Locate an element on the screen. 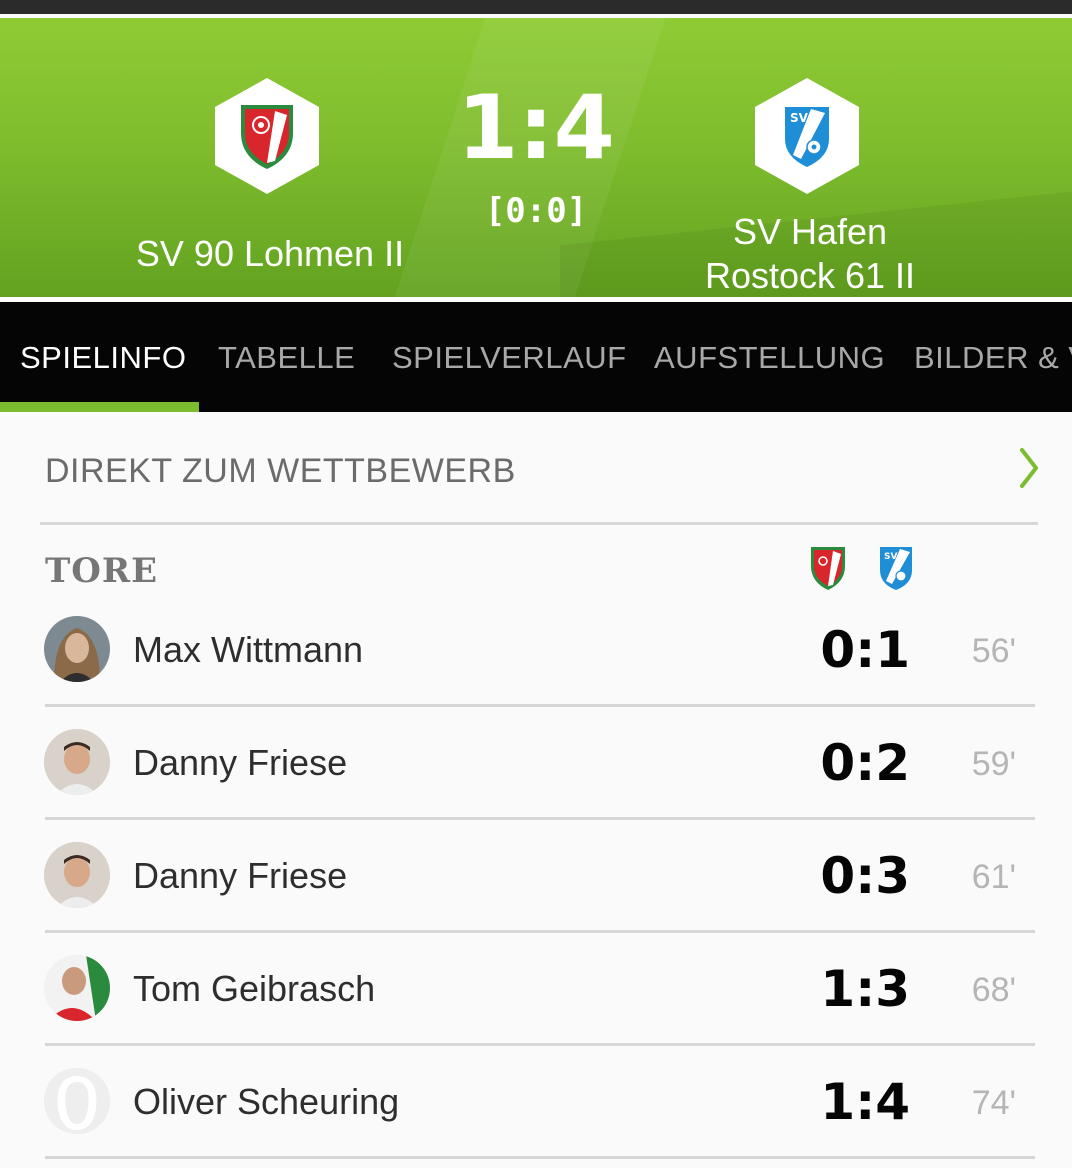 The width and height of the screenshot is (1072, 1168). goal-score: 0:2 is located at coordinates (865, 763).